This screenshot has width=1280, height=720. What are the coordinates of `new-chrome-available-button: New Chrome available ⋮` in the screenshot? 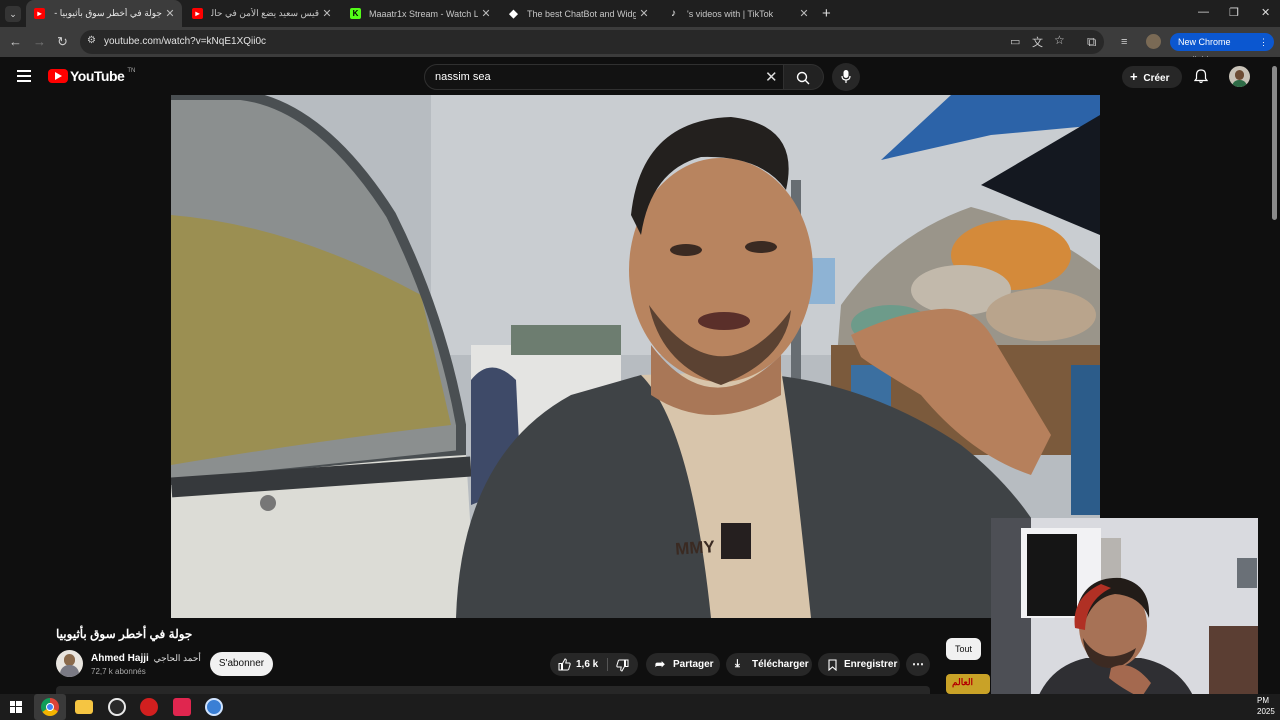 It's located at (1222, 49).